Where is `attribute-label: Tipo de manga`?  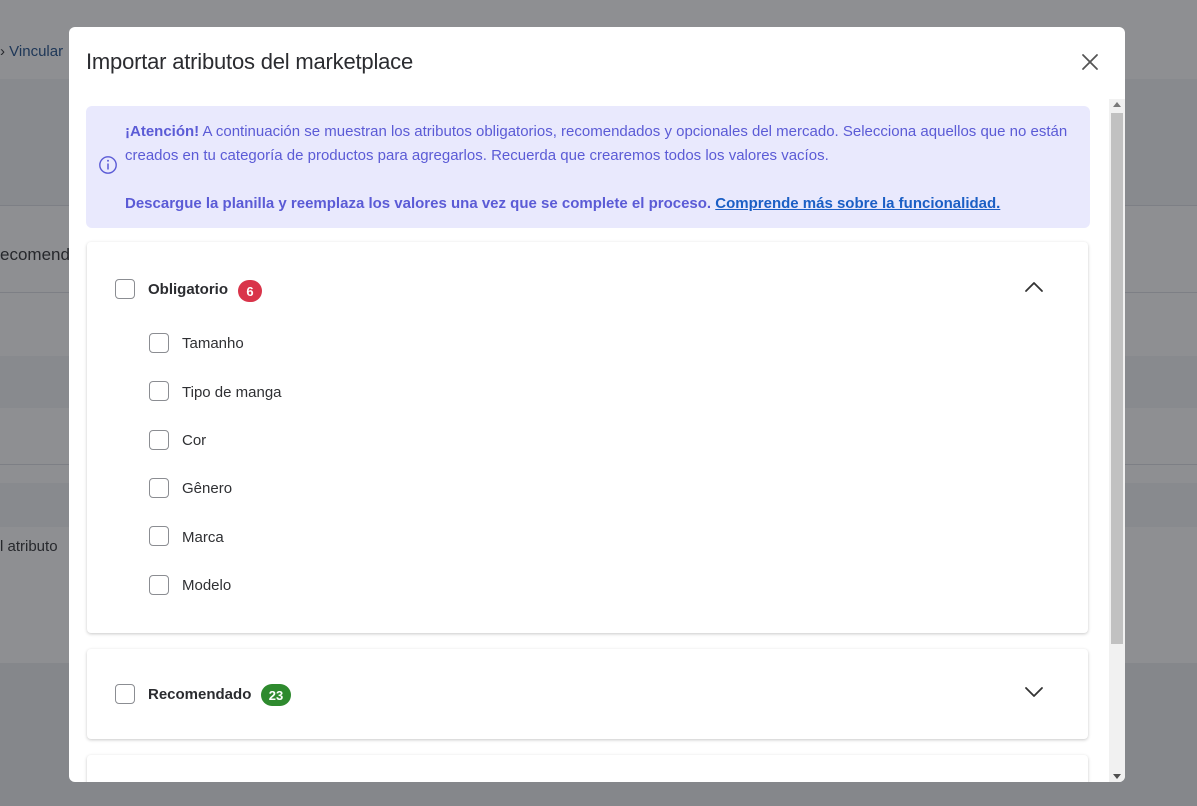
attribute-label: Tipo de manga is located at coordinates (232, 392).